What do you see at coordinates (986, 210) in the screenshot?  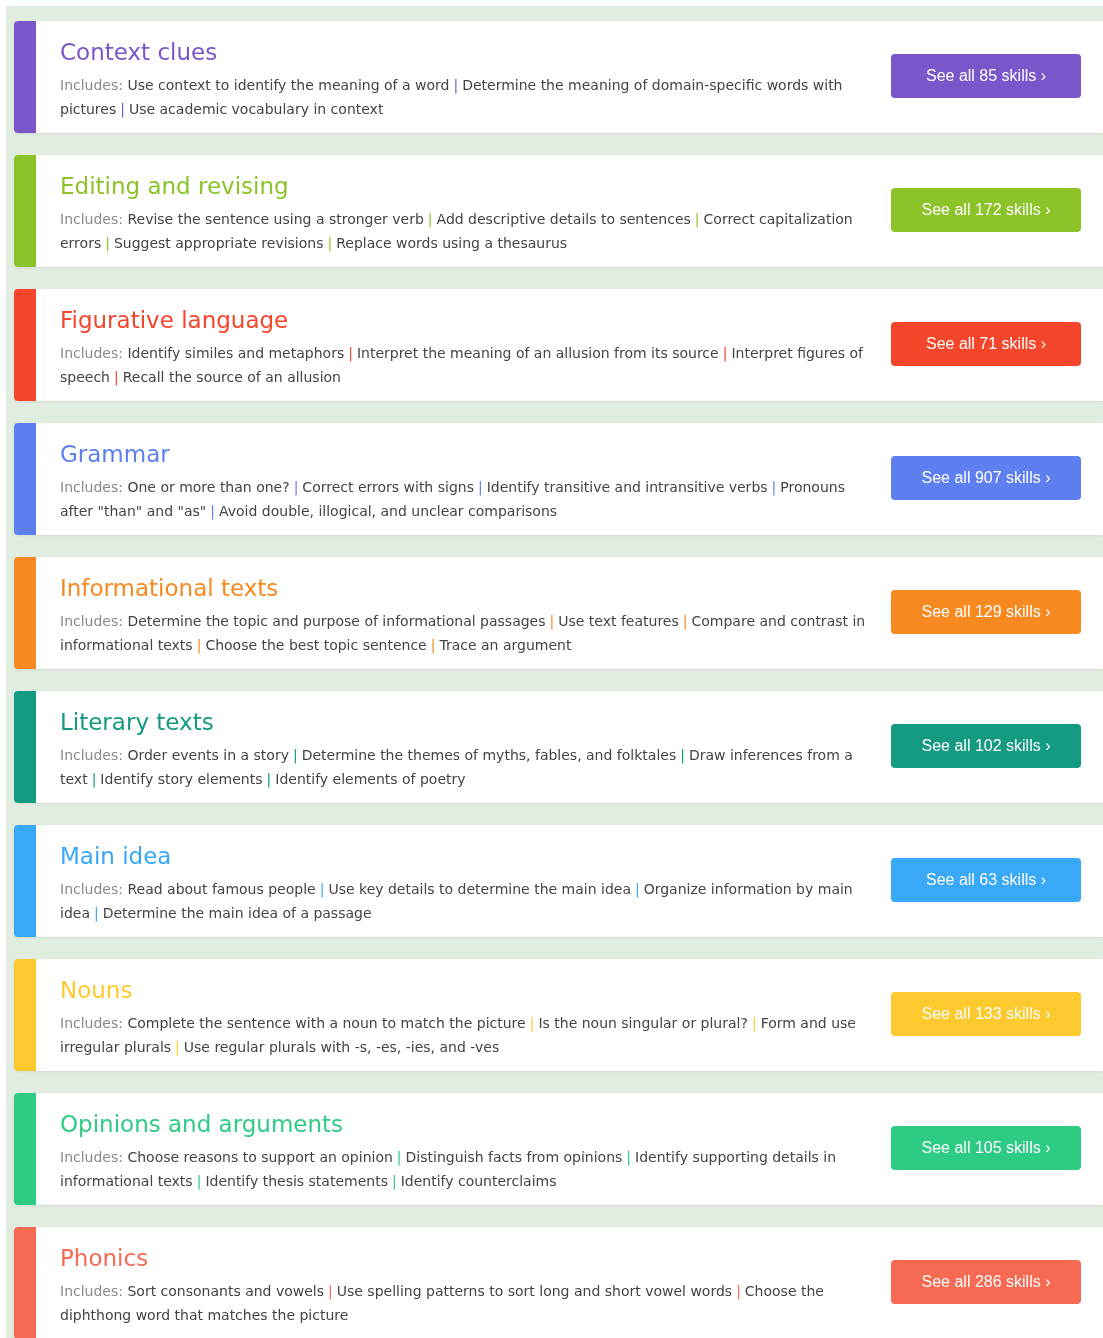 I see `see-all-skills-button: See all 172 skills ›` at bounding box center [986, 210].